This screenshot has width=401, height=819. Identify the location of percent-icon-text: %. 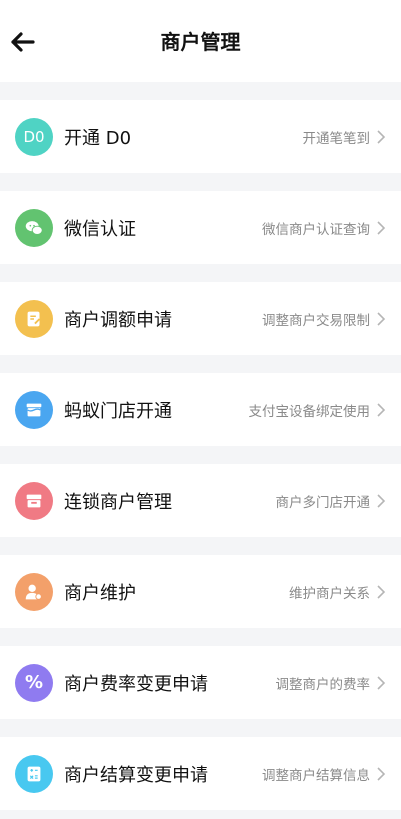
(34, 682).